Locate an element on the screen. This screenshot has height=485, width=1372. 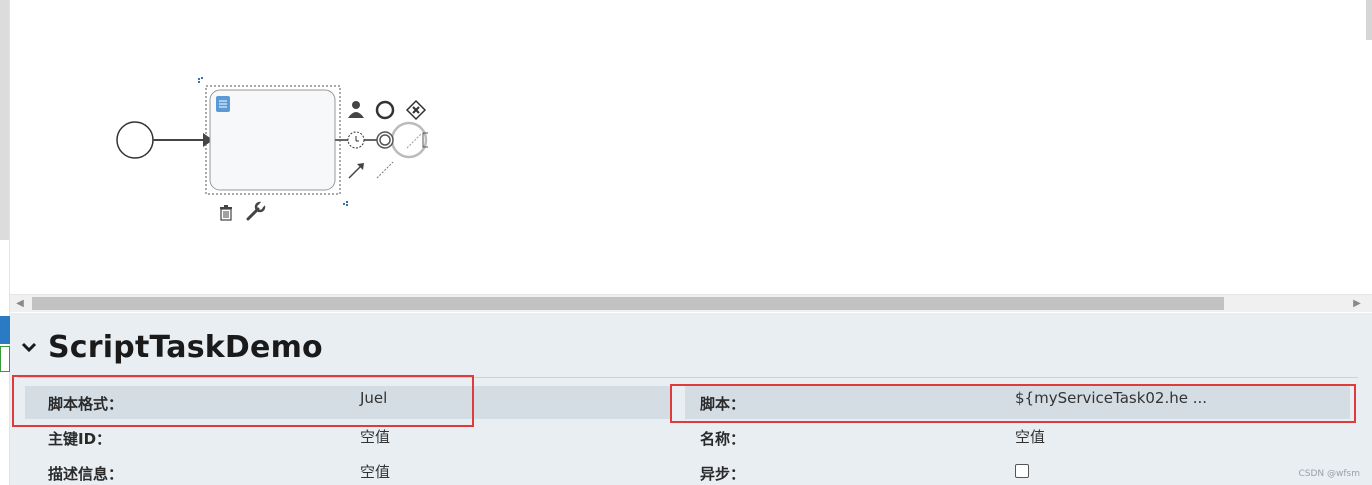
chevron-down-icon is located at coordinates (29, 347).